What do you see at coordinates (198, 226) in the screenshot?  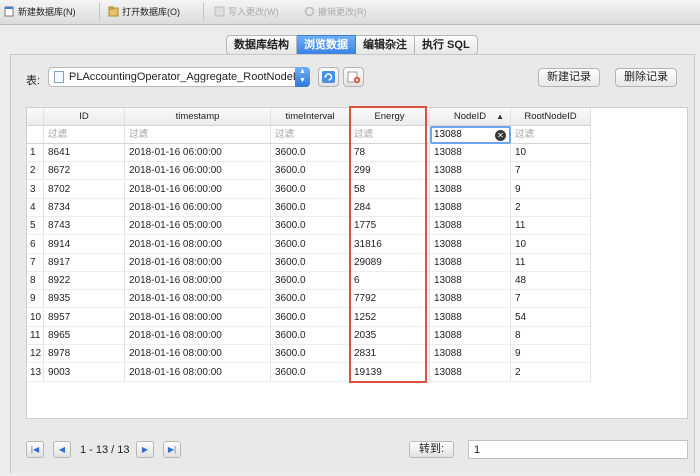 I see `cell-timestamp: 2018-01-16 05:00:00` at bounding box center [198, 226].